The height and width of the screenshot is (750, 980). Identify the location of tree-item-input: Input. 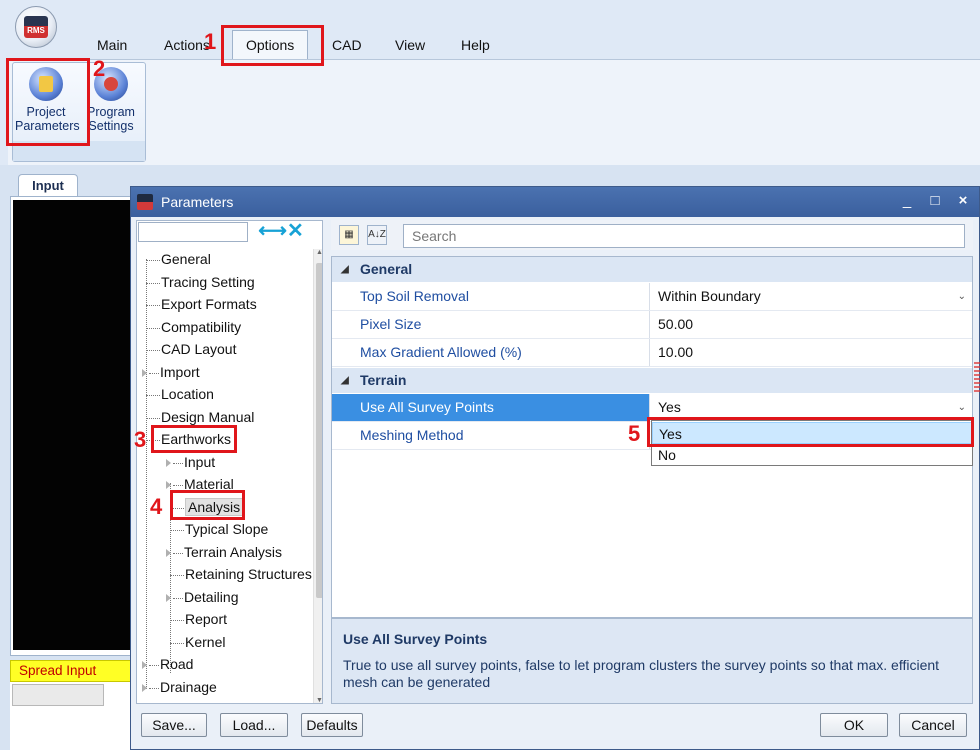
(190, 462).